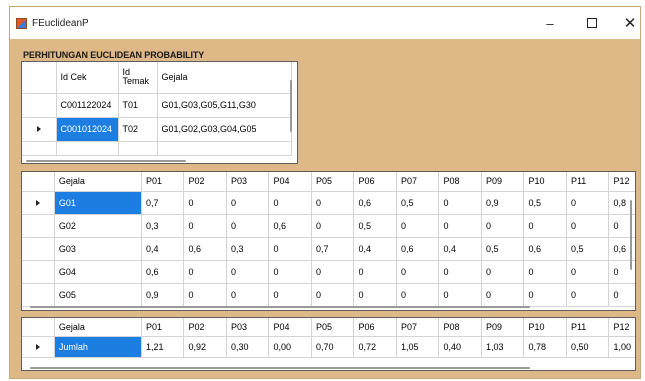  I want to click on cell-p11: 0,50, so click(588, 347).